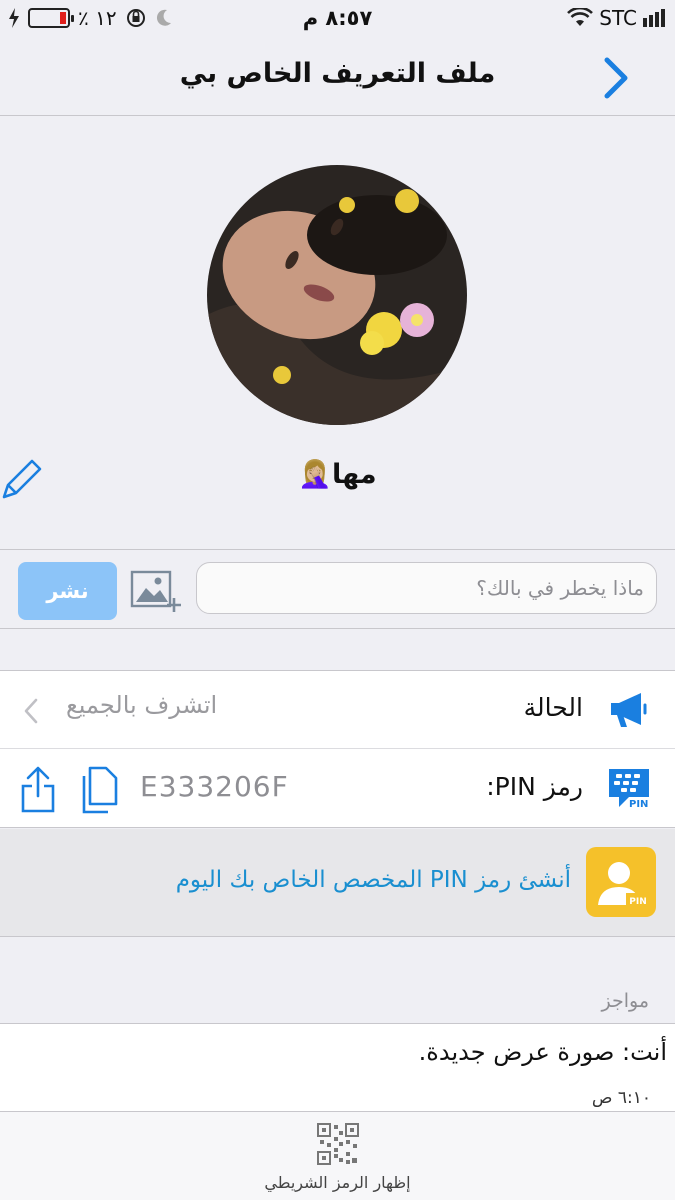 The height and width of the screenshot is (1200, 675). Describe the element at coordinates (337, 1067) in the screenshot. I see `list-item: أنت: صورة عرض جديدة. ٦:١٠ ص` at that location.